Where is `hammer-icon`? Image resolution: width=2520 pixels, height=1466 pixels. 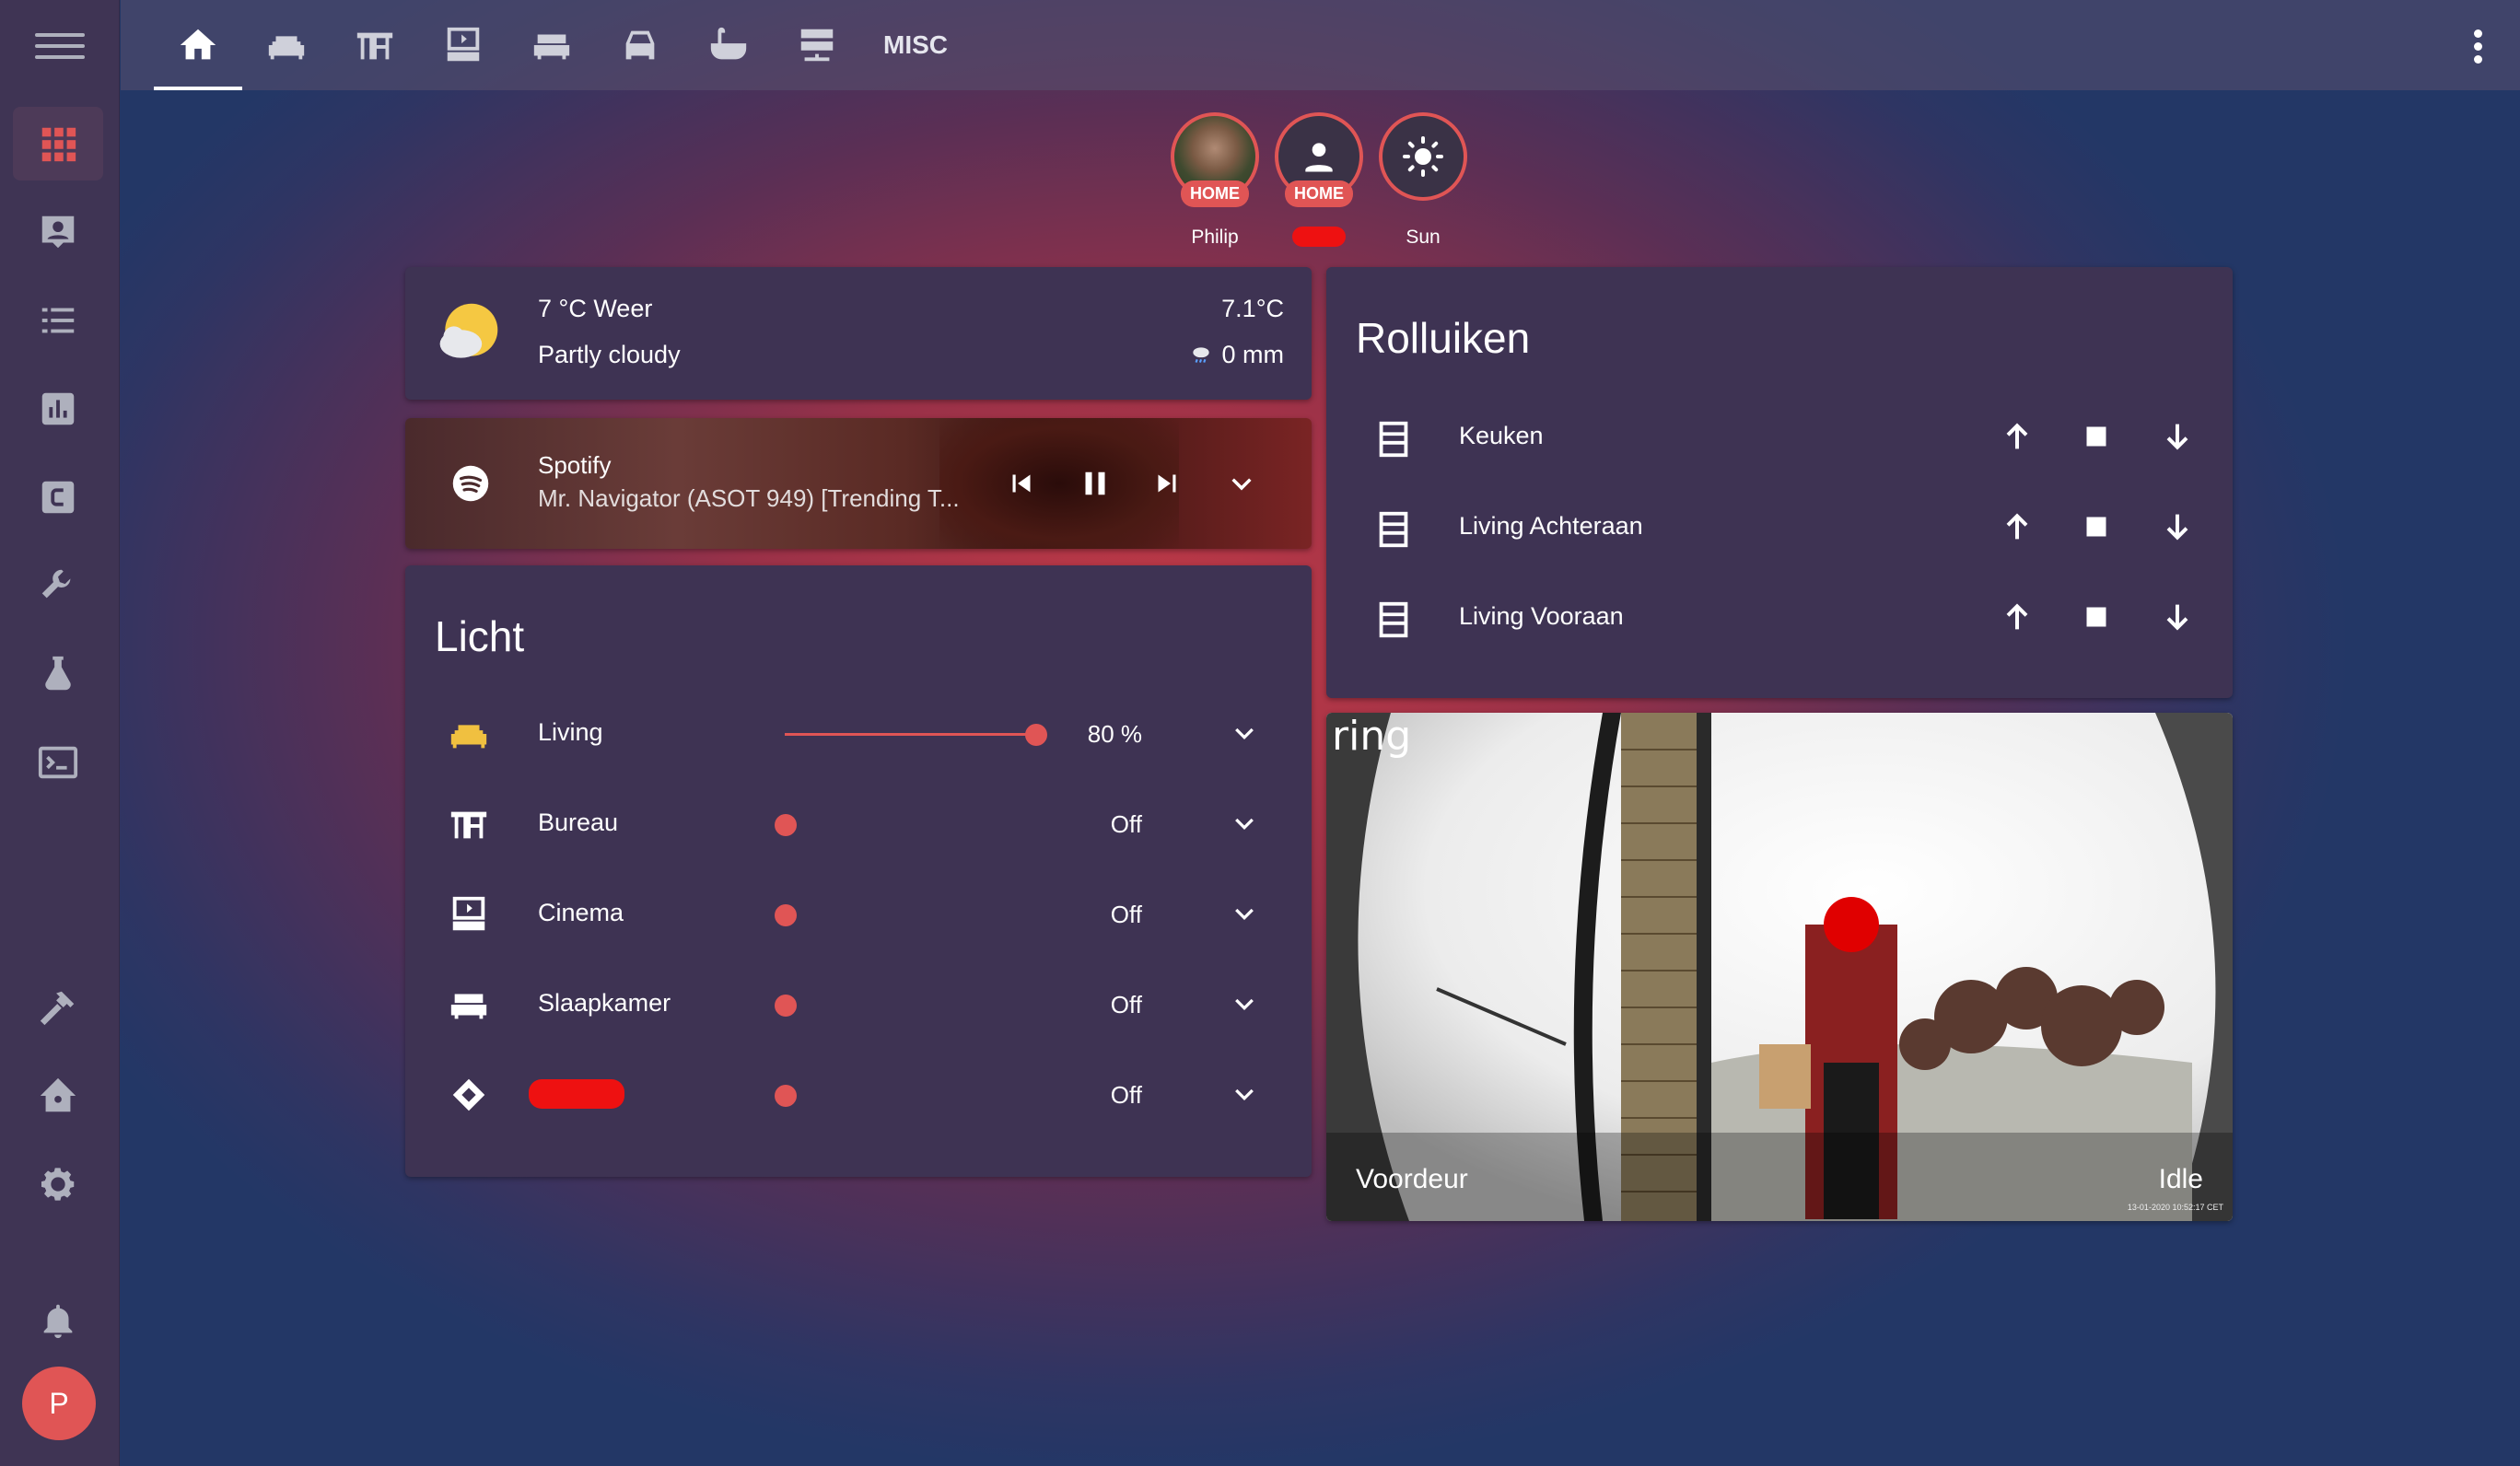
hammer-icon is located at coordinates (58, 1007).